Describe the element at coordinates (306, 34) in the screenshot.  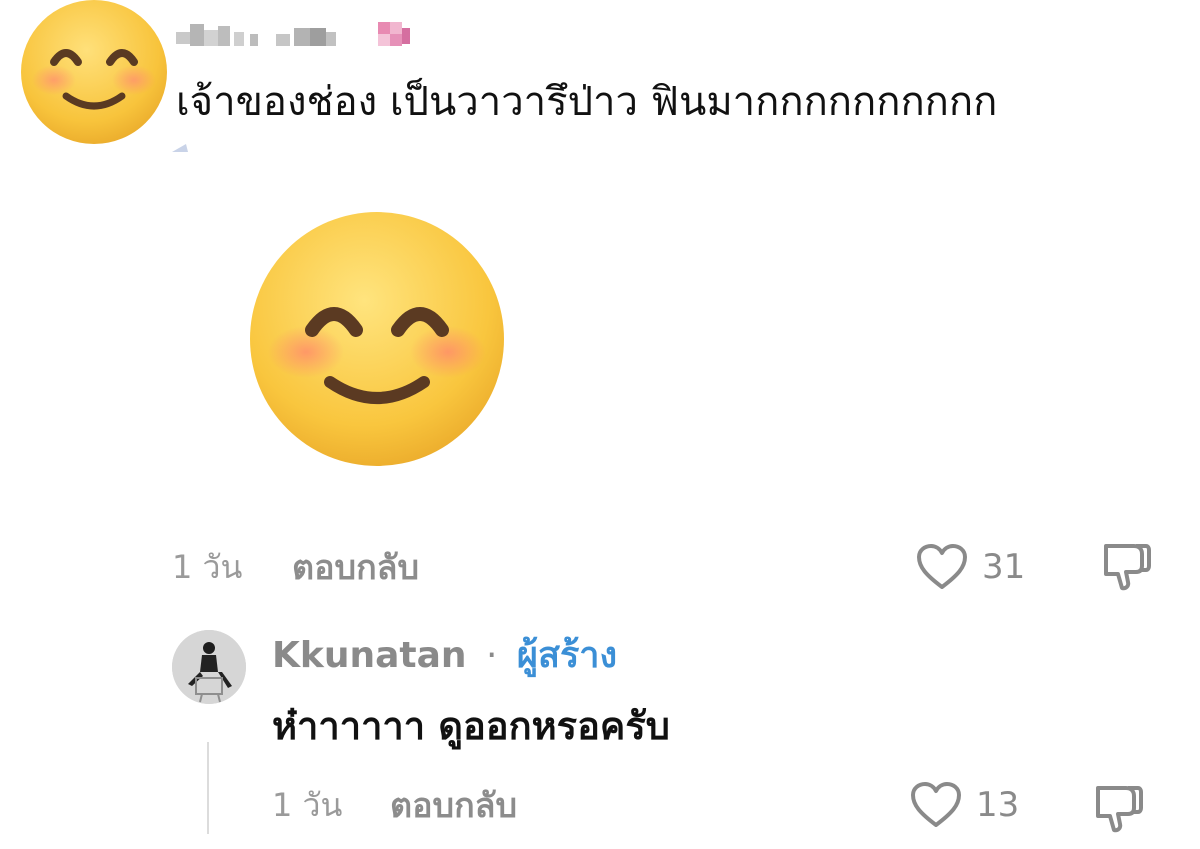
I see `commenter-username-blurred` at that location.